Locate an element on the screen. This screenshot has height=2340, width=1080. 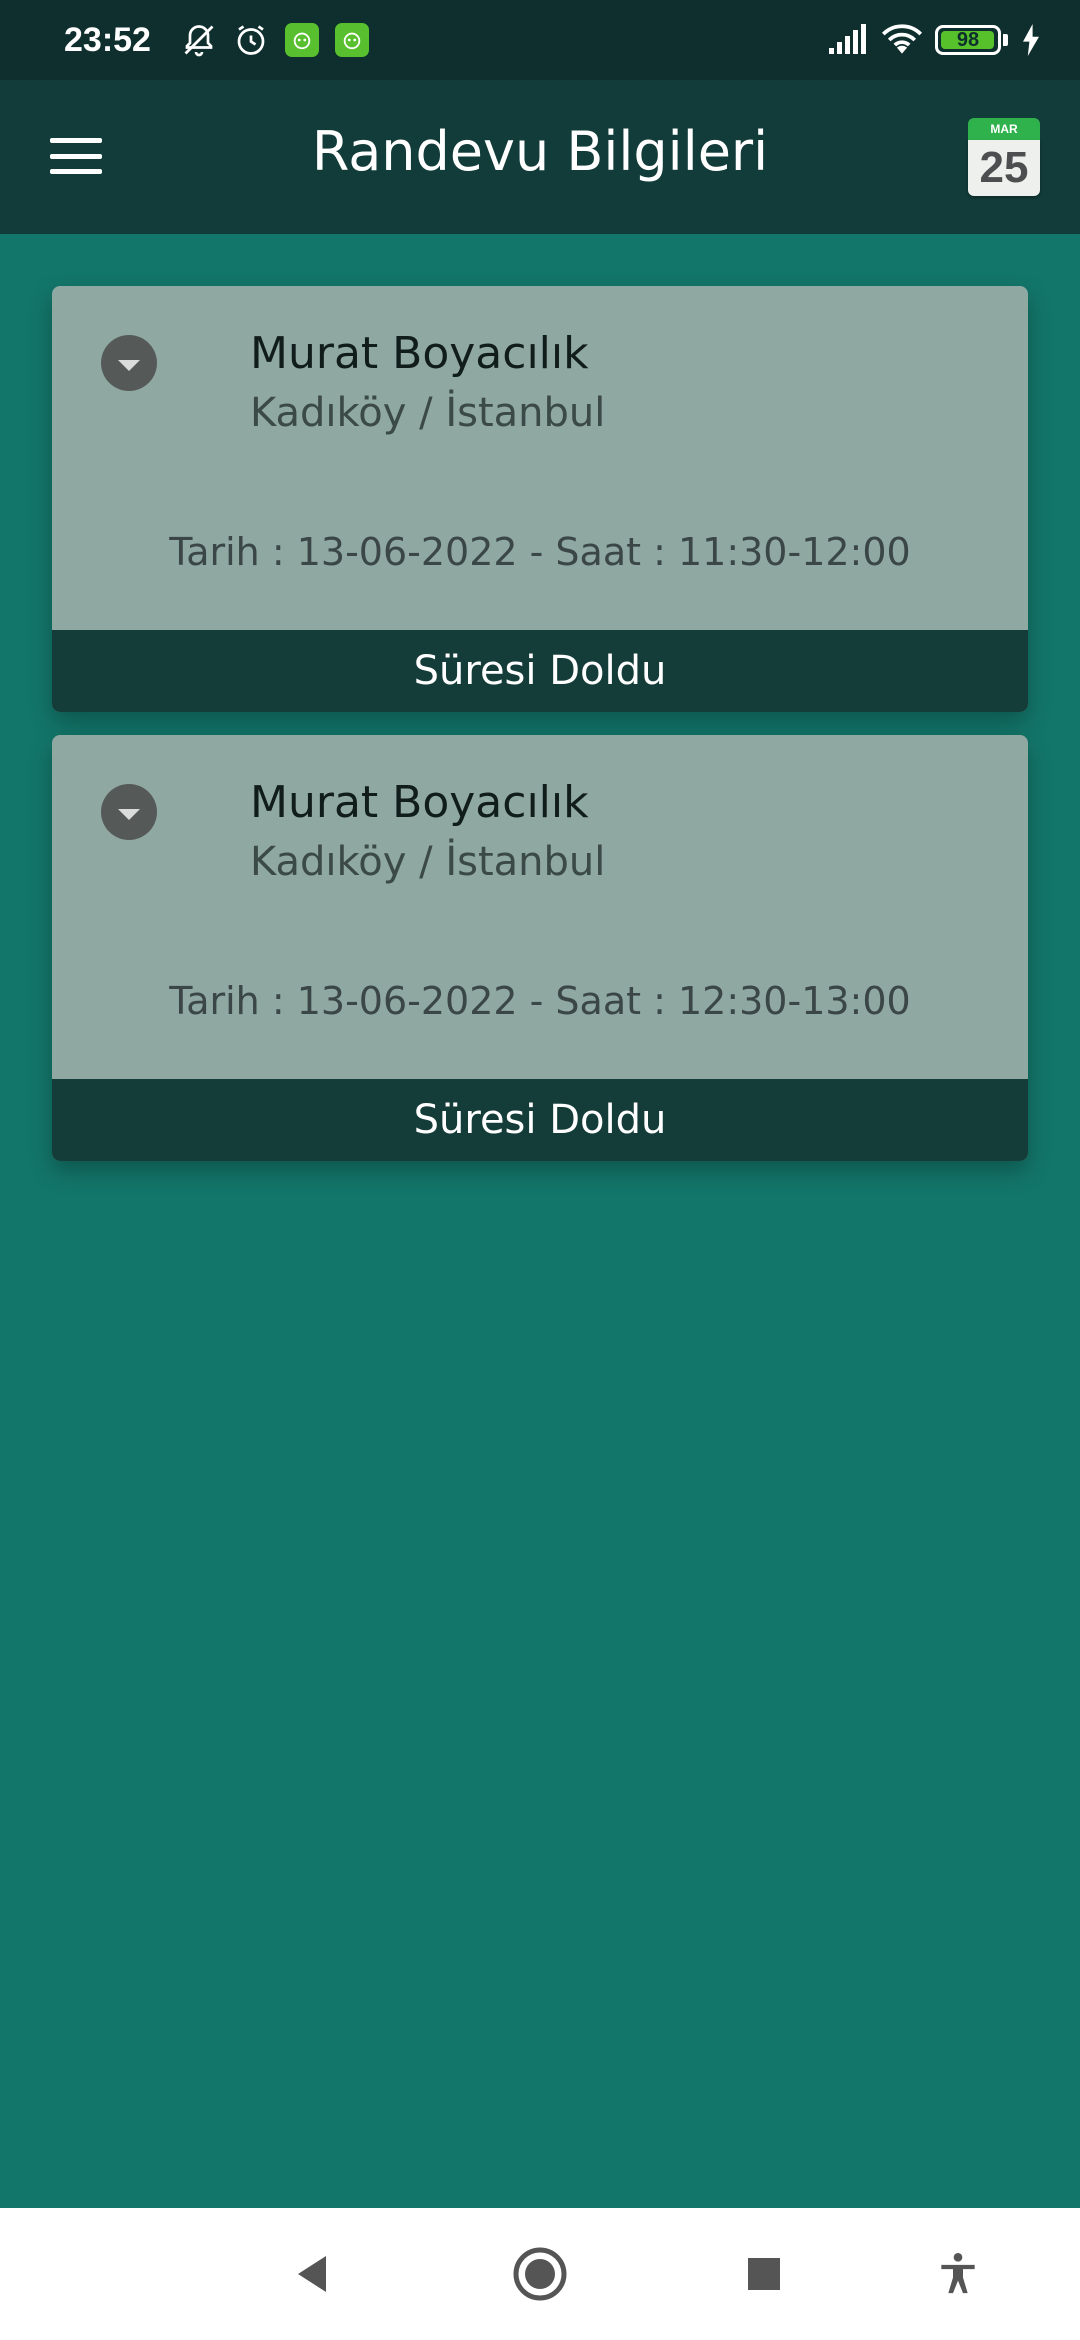
accessibility-button is located at coordinates (958, 2274).